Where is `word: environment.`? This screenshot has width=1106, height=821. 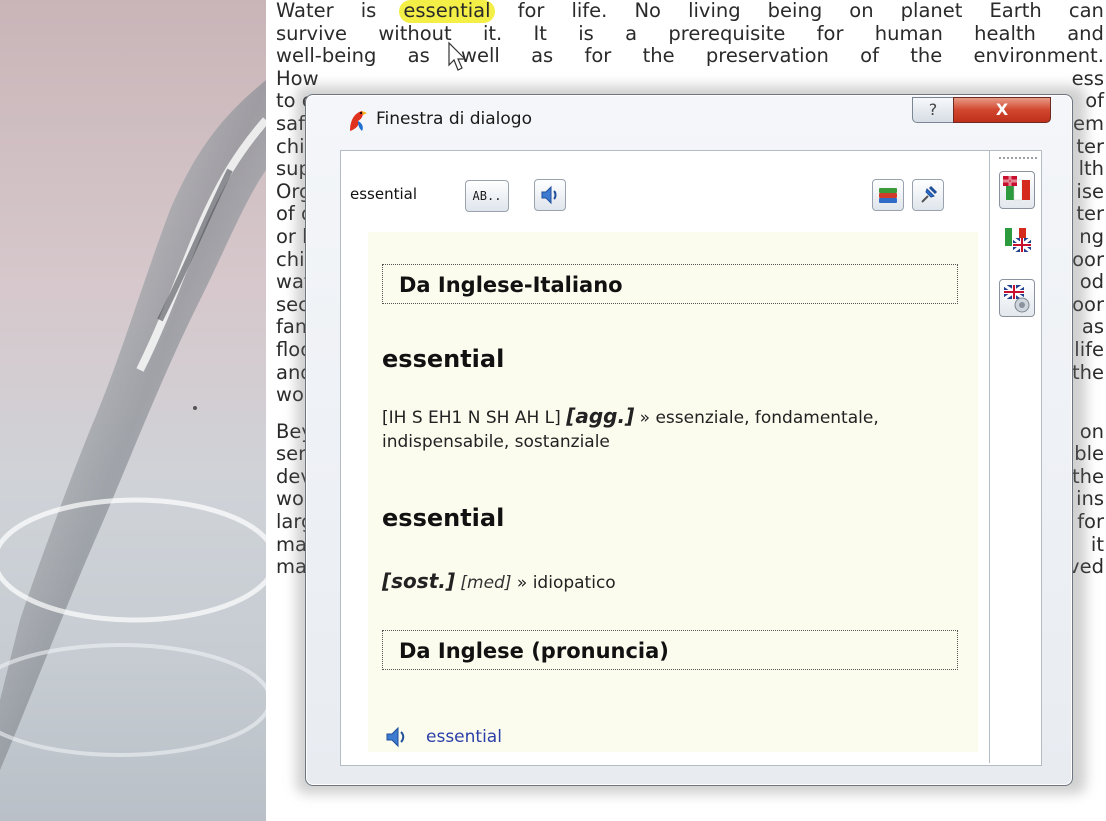
word: environment. is located at coordinates (1038, 56).